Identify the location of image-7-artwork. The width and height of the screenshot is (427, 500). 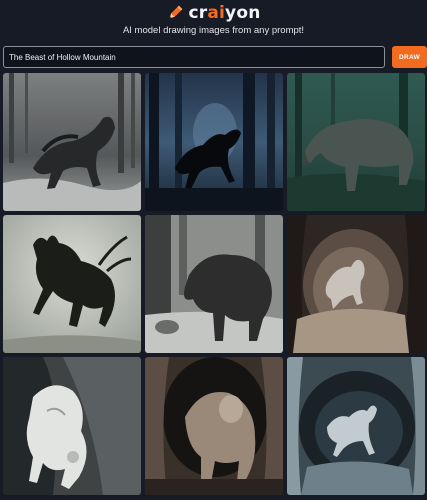
(72, 426).